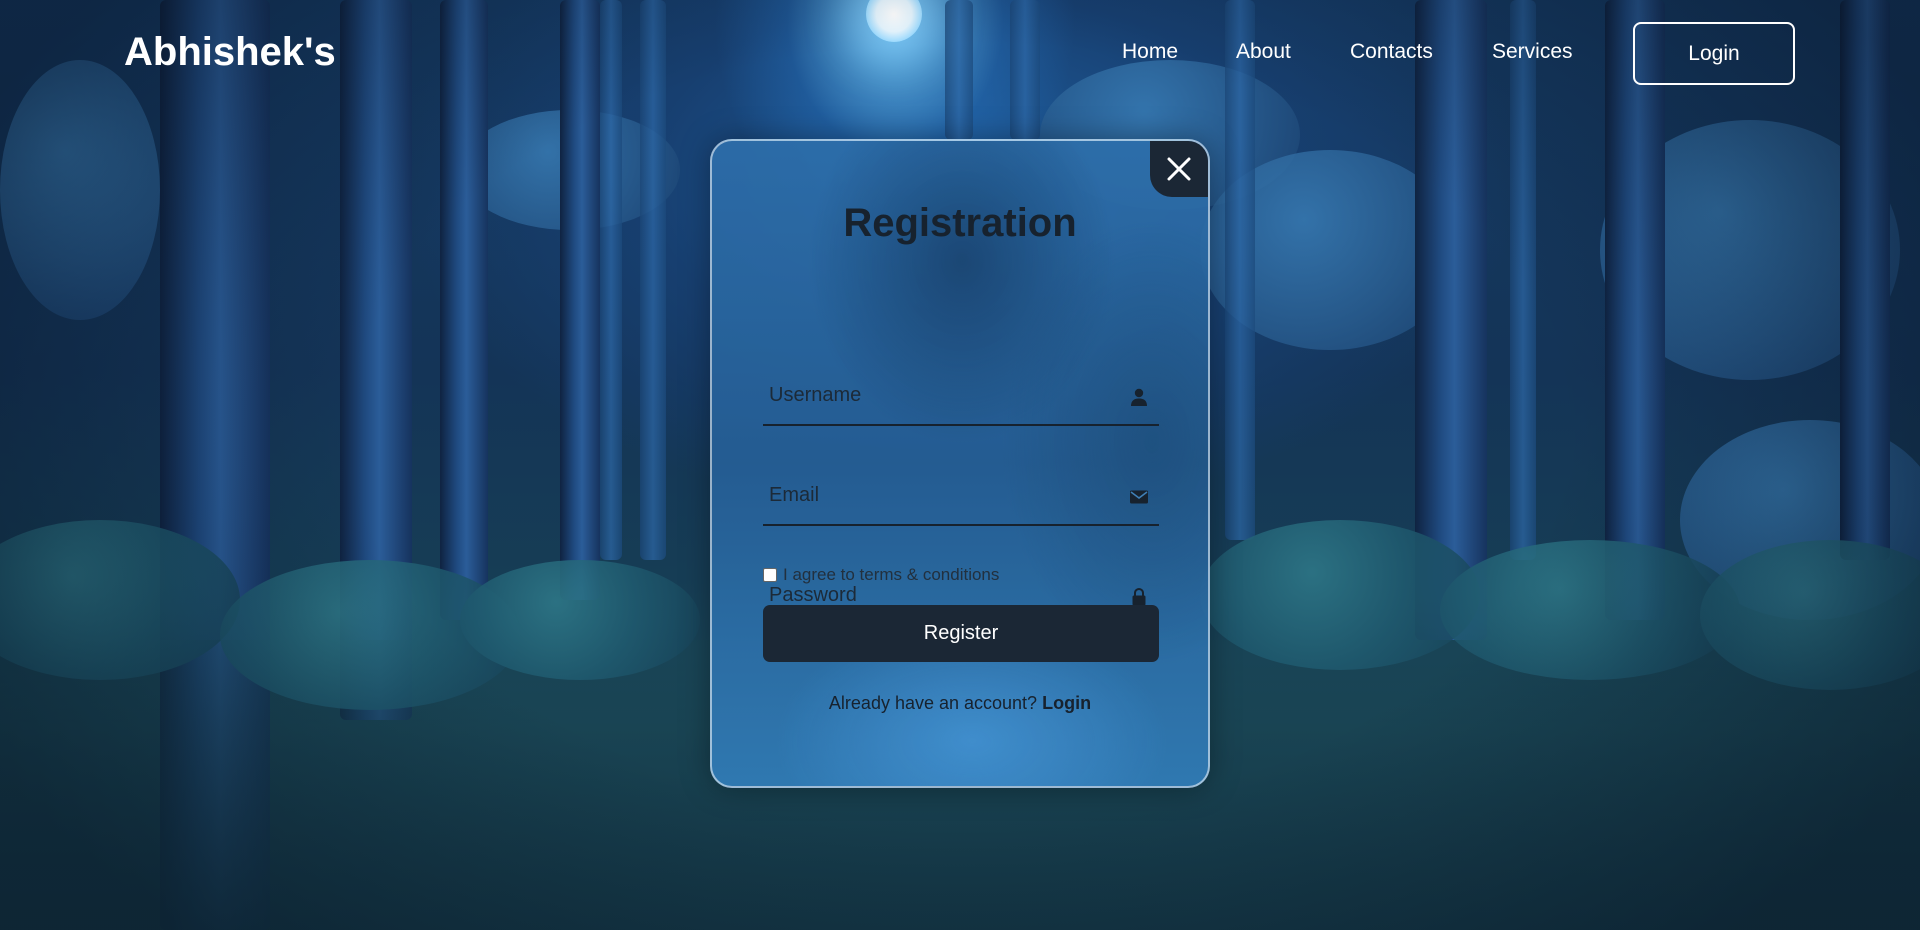 Image resolution: width=1920 pixels, height=930 pixels. I want to click on nav-contacts: Contacts, so click(1391, 52).